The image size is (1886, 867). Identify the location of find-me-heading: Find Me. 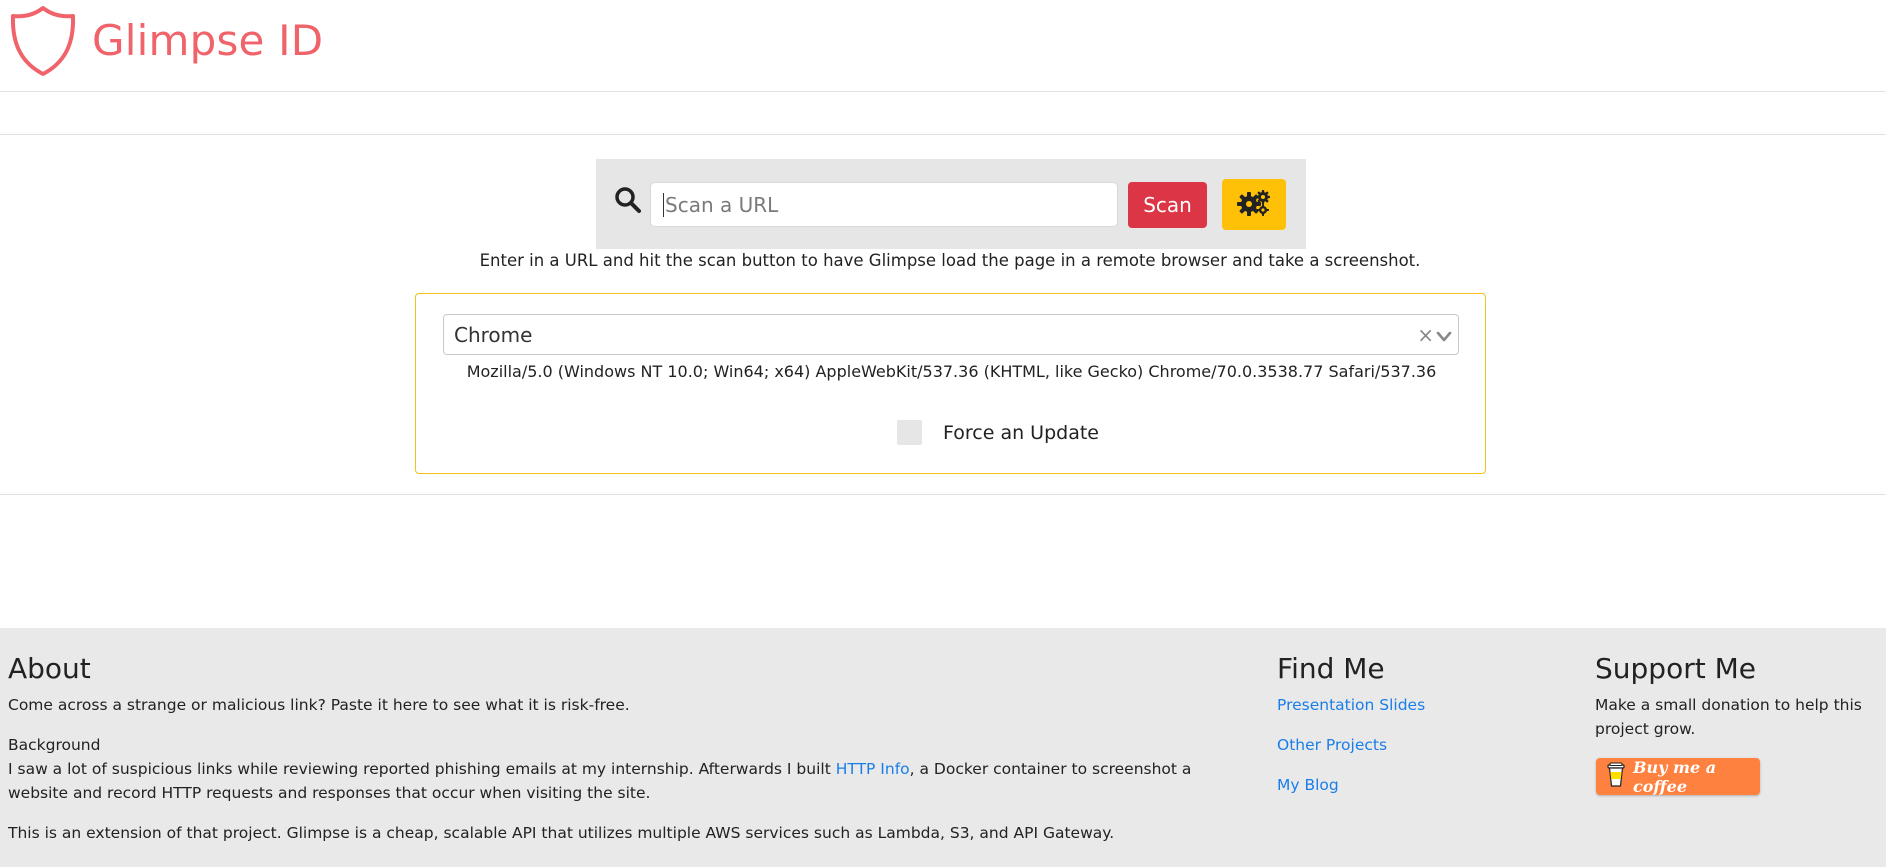
(1331, 668).